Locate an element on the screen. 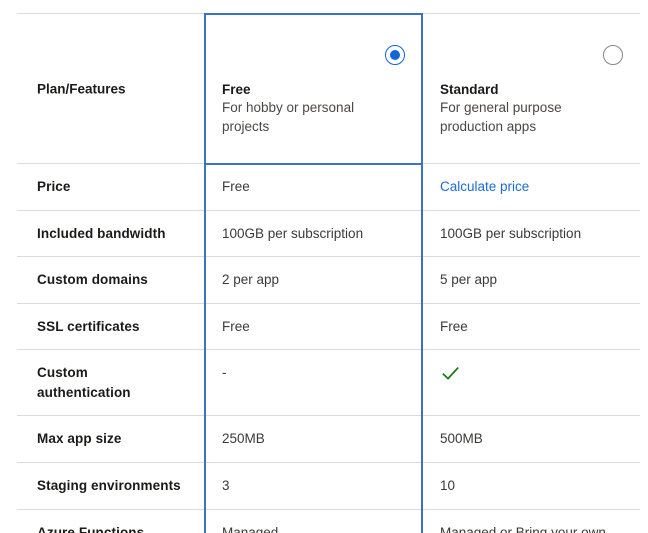  free-value-cell: 2 per app is located at coordinates (313, 280).